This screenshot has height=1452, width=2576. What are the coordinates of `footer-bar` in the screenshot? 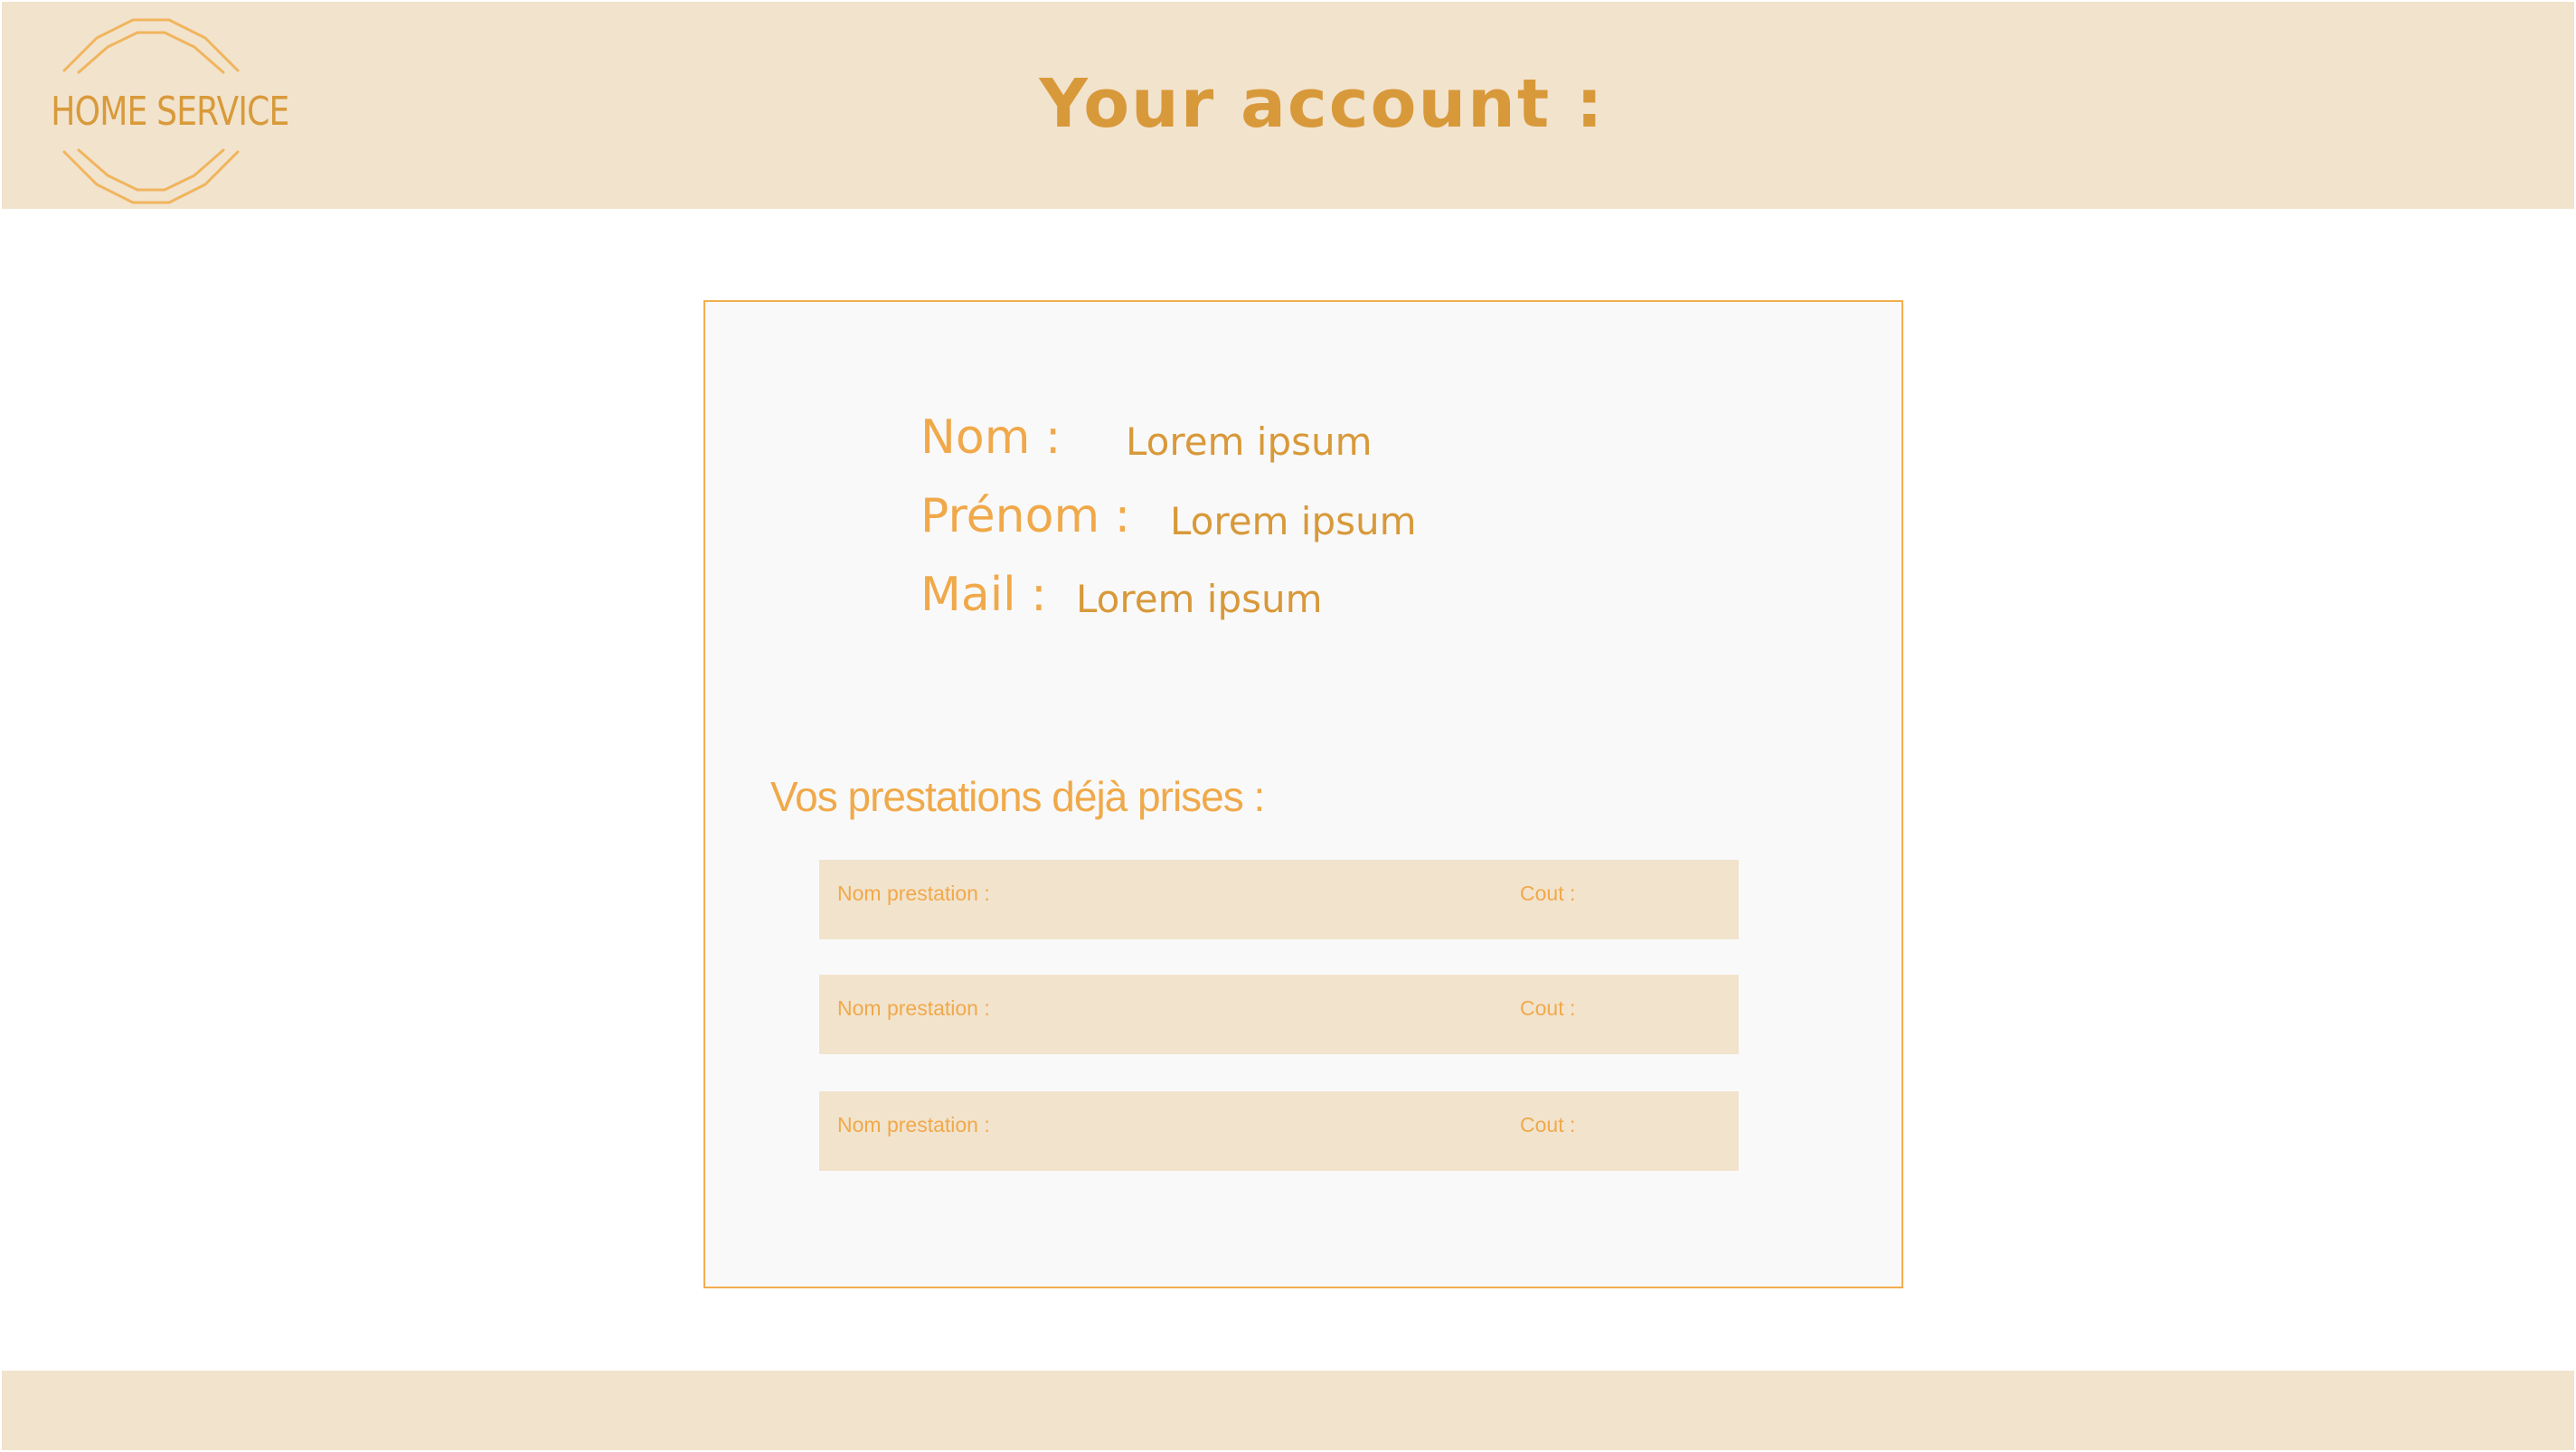 It's located at (1288, 1410).